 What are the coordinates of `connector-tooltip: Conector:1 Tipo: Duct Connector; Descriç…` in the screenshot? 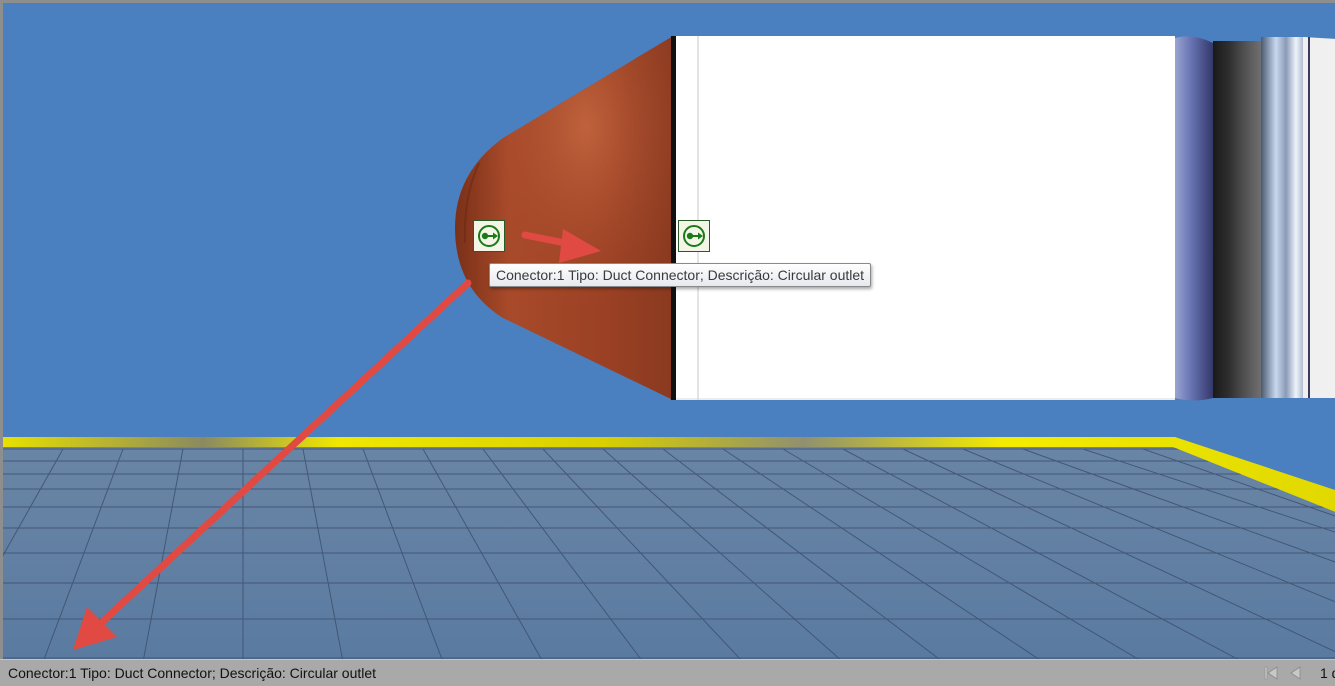 It's located at (680, 275).